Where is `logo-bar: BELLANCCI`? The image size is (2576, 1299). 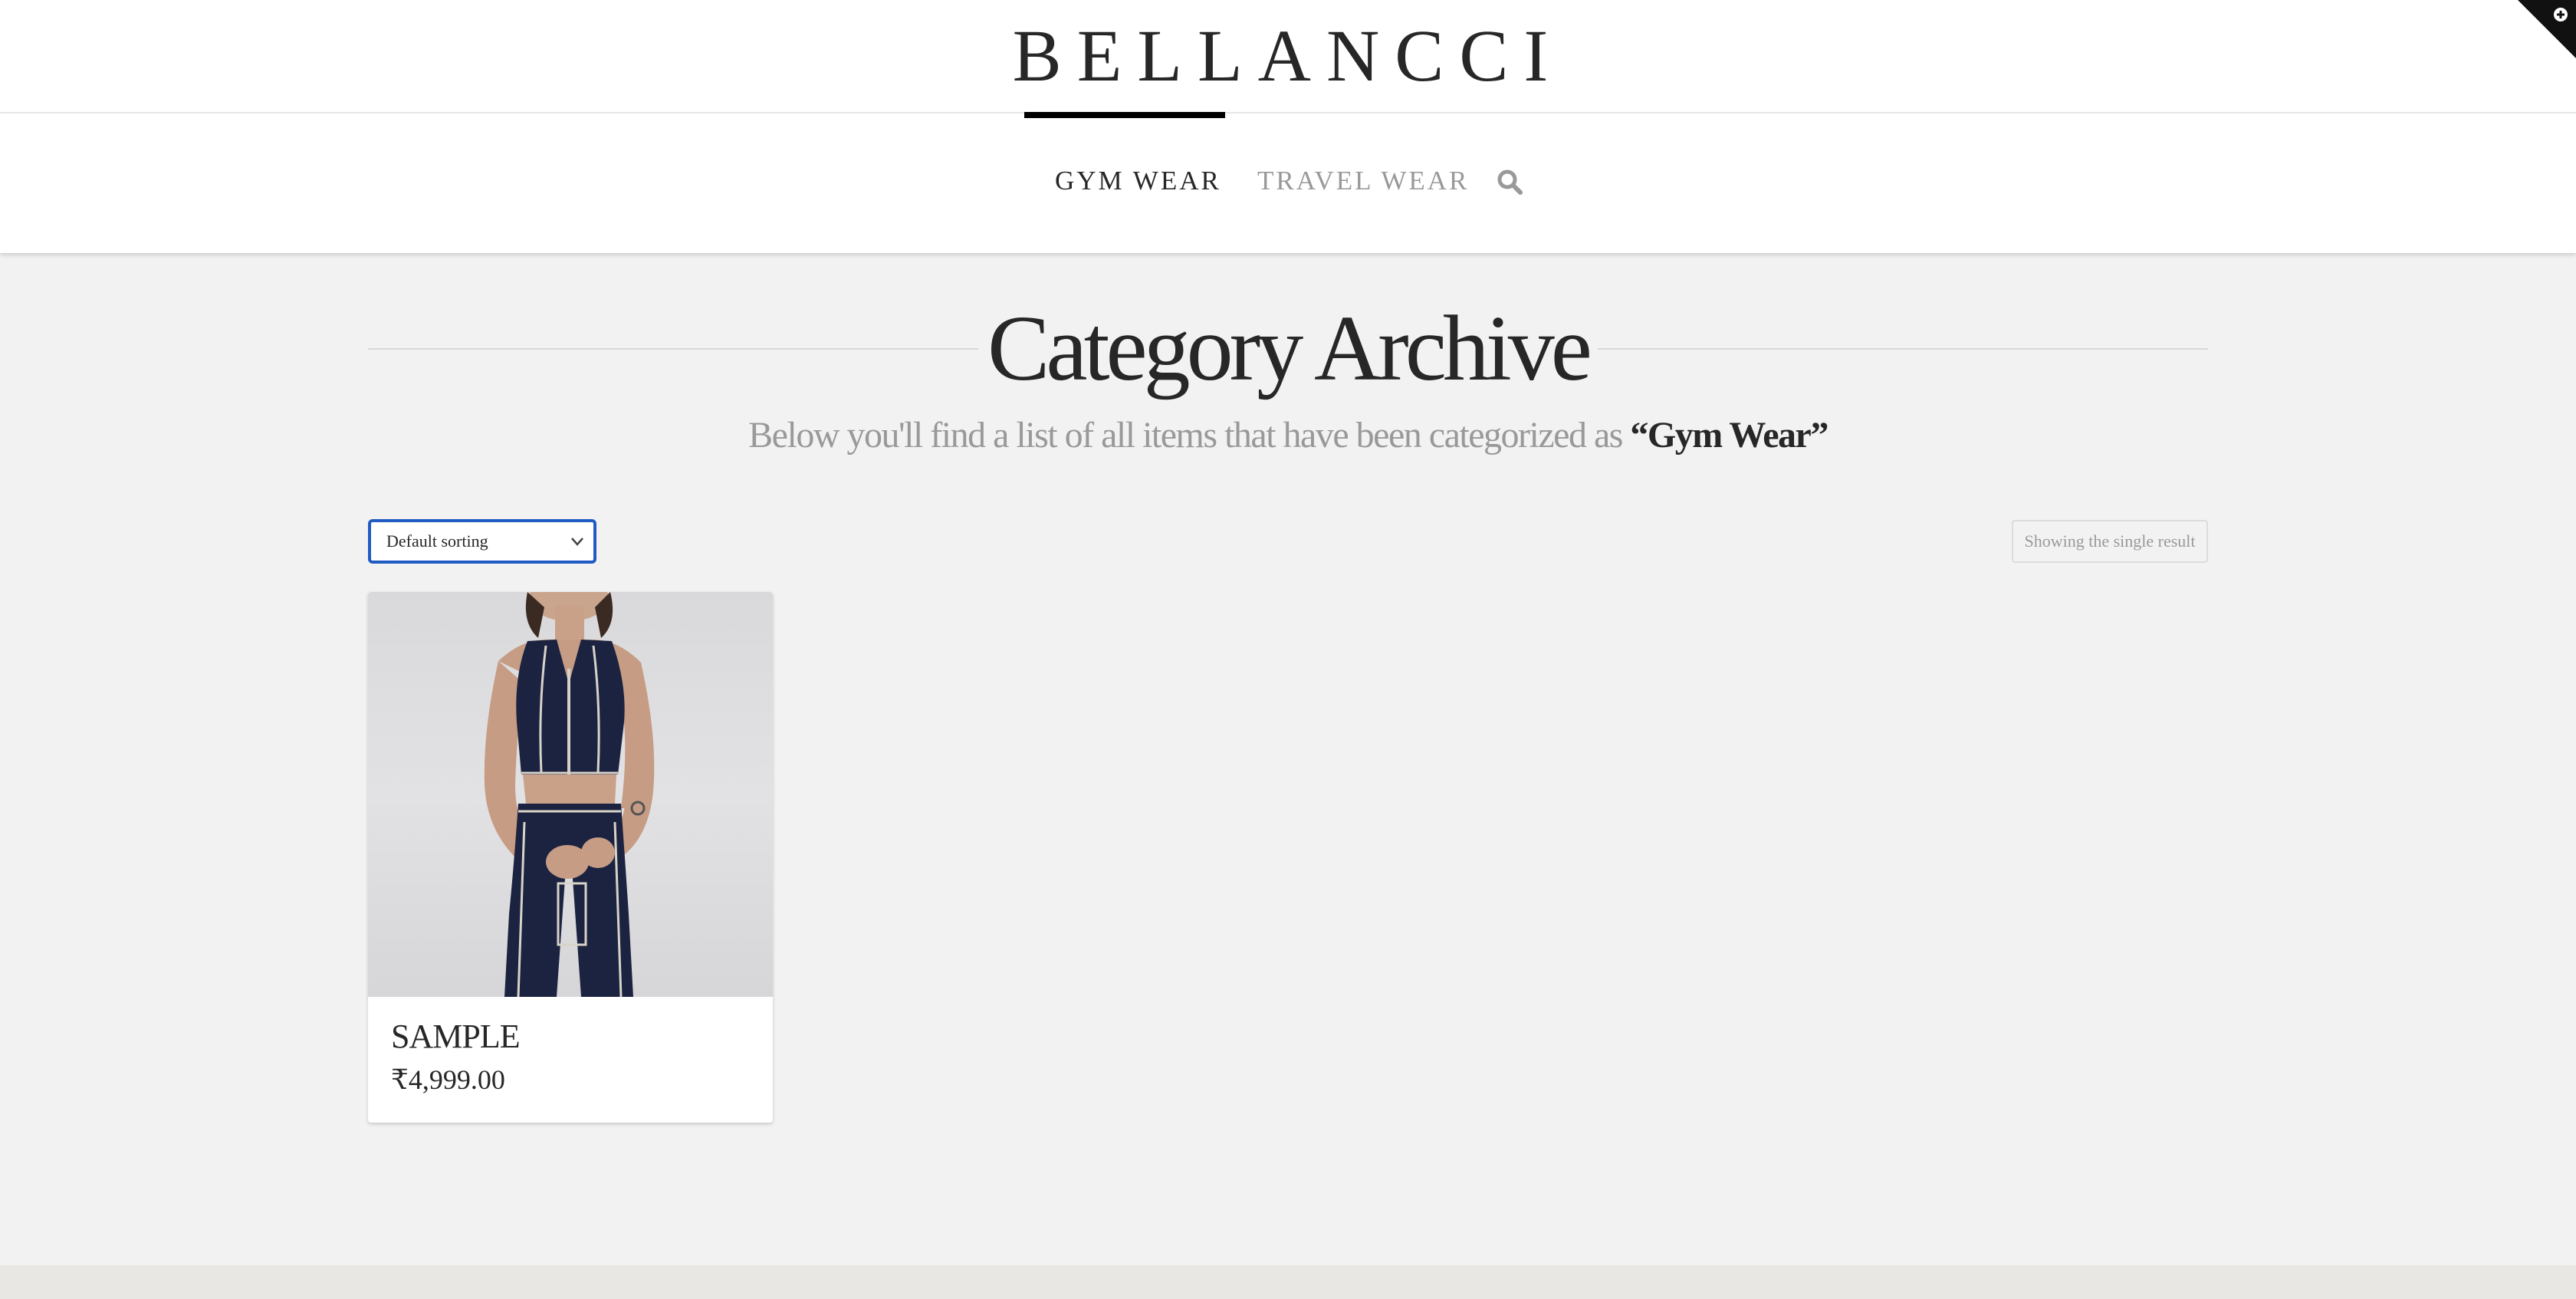
logo-bar: BELLANCCI is located at coordinates (1288, 56).